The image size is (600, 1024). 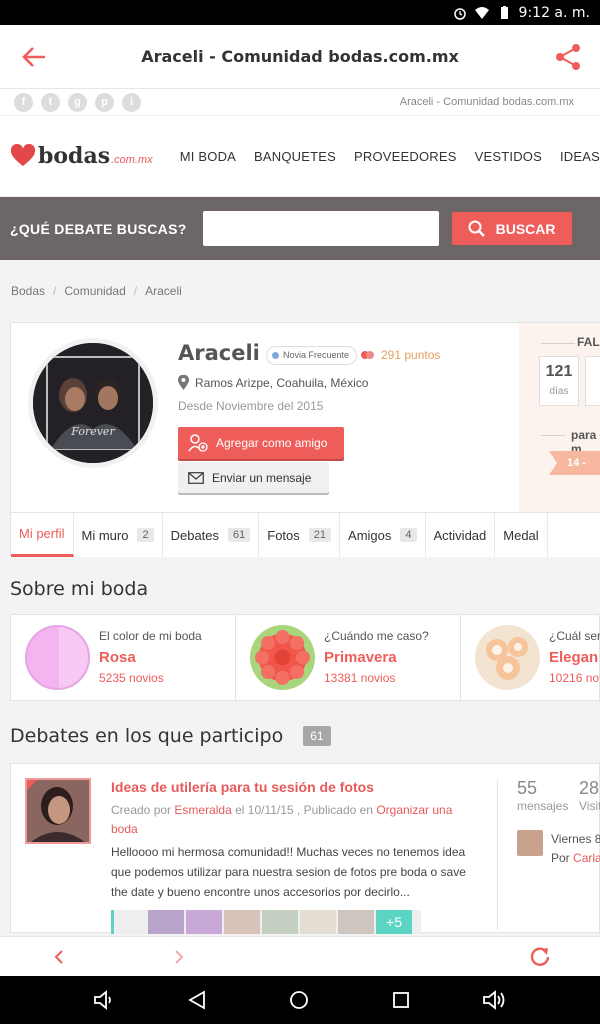 I want to click on item-label: ¿Cuándo me caso?, so click(x=376, y=636).